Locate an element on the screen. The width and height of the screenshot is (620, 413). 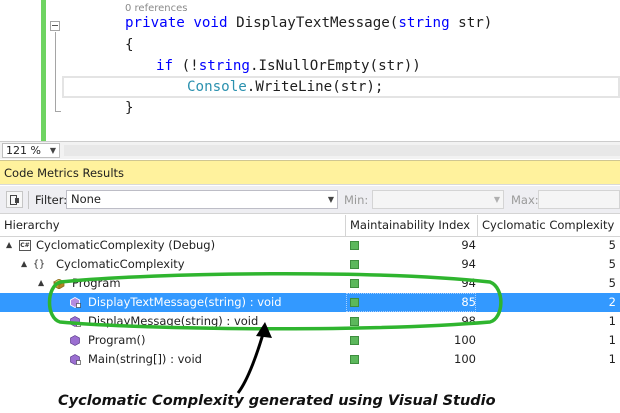
code-line-console: Console.WriteLine(str); is located at coordinates (285, 87).